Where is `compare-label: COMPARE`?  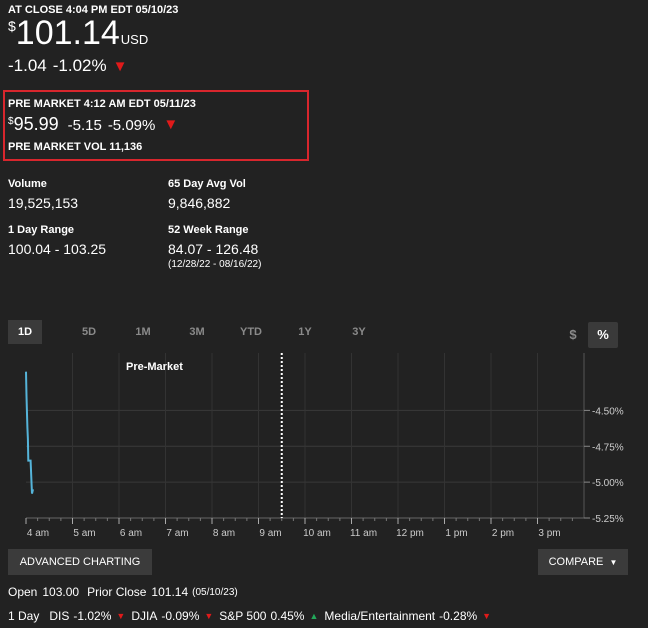 compare-label: COMPARE is located at coordinates (576, 562).